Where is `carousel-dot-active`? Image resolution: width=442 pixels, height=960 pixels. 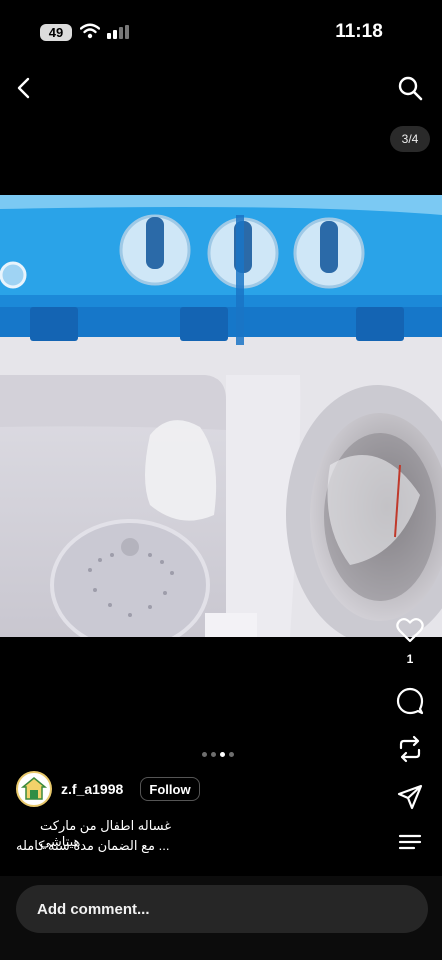 carousel-dot-active is located at coordinates (222, 754).